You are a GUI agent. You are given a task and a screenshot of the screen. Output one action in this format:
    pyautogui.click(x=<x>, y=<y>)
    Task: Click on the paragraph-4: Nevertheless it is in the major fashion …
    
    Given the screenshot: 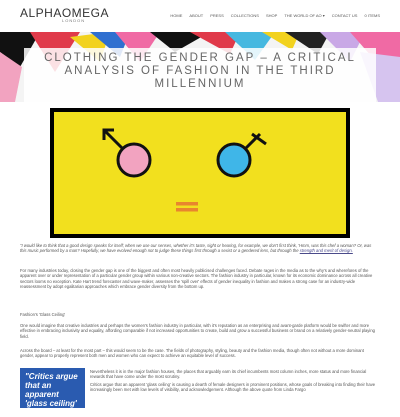 What is the action you would take?
    pyautogui.click(x=228, y=374)
    